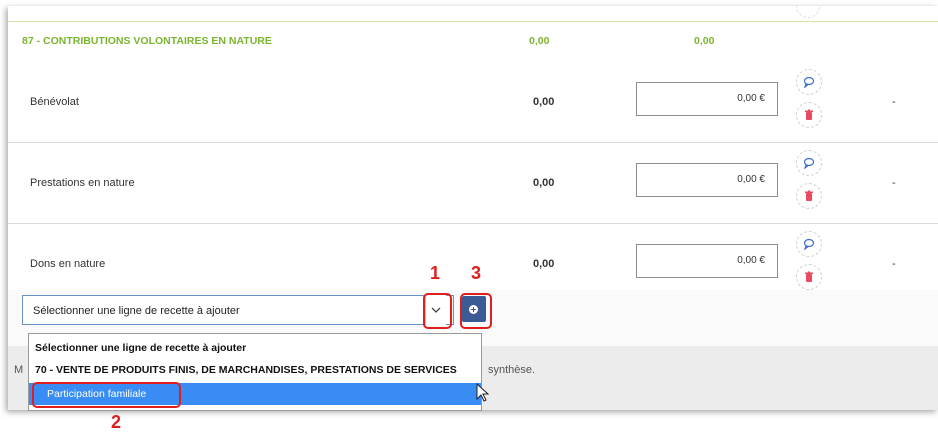 The image size is (938, 434). What do you see at coordinates (435, 273) in the screenshot?
I see `annotation-step-1: 1` at bounding box center [435, 273].